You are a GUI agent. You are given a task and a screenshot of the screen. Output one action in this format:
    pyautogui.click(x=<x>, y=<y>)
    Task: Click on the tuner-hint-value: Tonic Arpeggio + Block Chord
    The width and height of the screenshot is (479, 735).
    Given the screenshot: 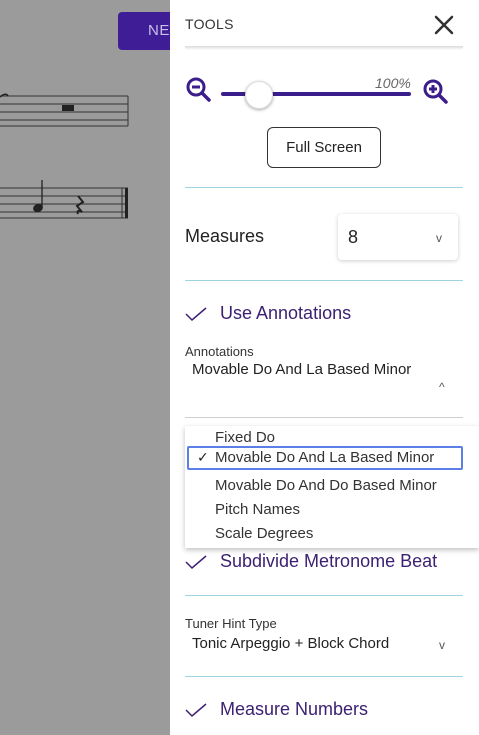 What is the action you would take?
    pyautogui.click(x=291, y=643)
    